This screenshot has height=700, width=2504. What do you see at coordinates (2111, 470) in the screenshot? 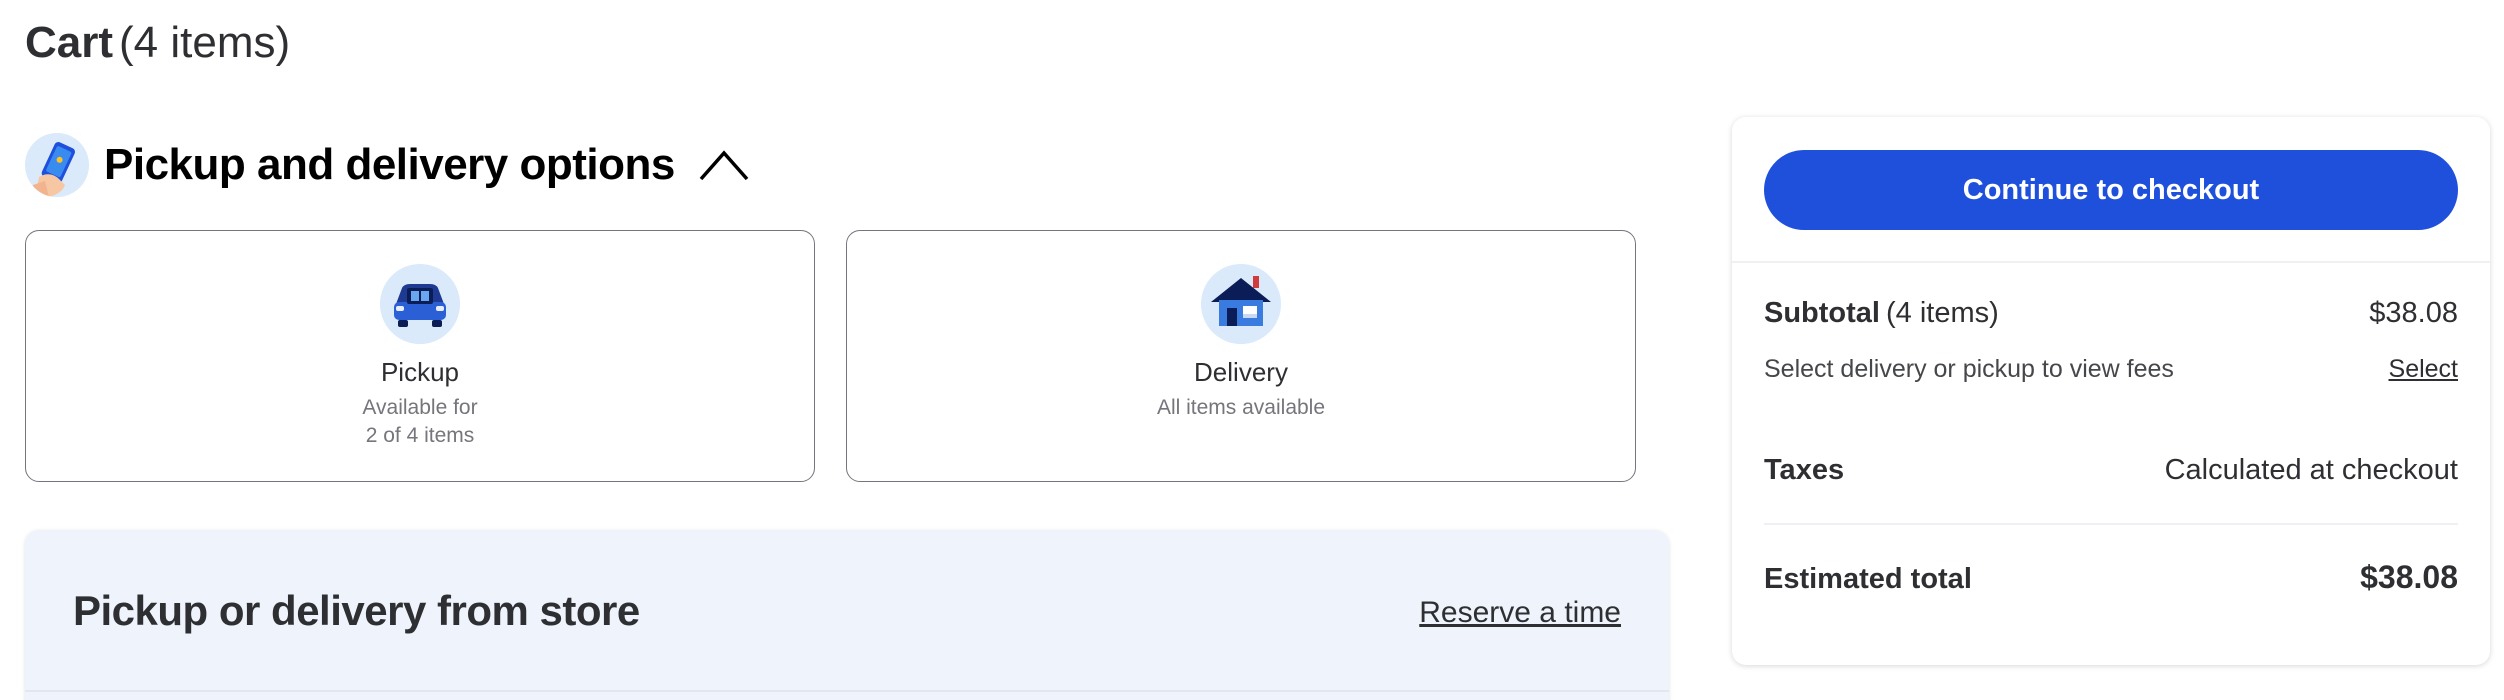
I see `taxes-row: Taxes Calculated at checkout` at bounding box center [2111, 470].